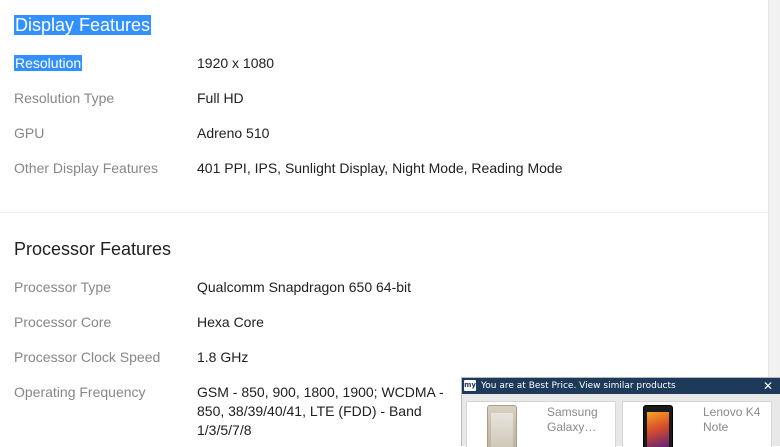 The height and width of the screenshot is (447, 780). I want to click on spec-label: Processor Type, so click(63, 287).